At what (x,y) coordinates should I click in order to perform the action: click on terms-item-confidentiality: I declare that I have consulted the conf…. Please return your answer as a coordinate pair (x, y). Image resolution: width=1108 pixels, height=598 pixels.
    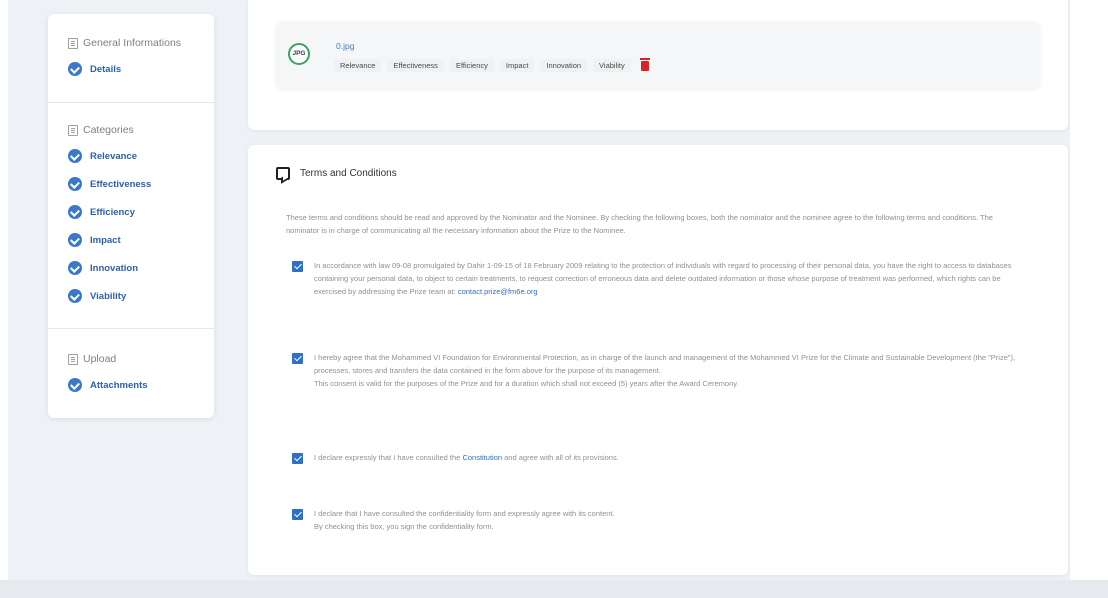
    Looking at the image, I should click on (657, 520).